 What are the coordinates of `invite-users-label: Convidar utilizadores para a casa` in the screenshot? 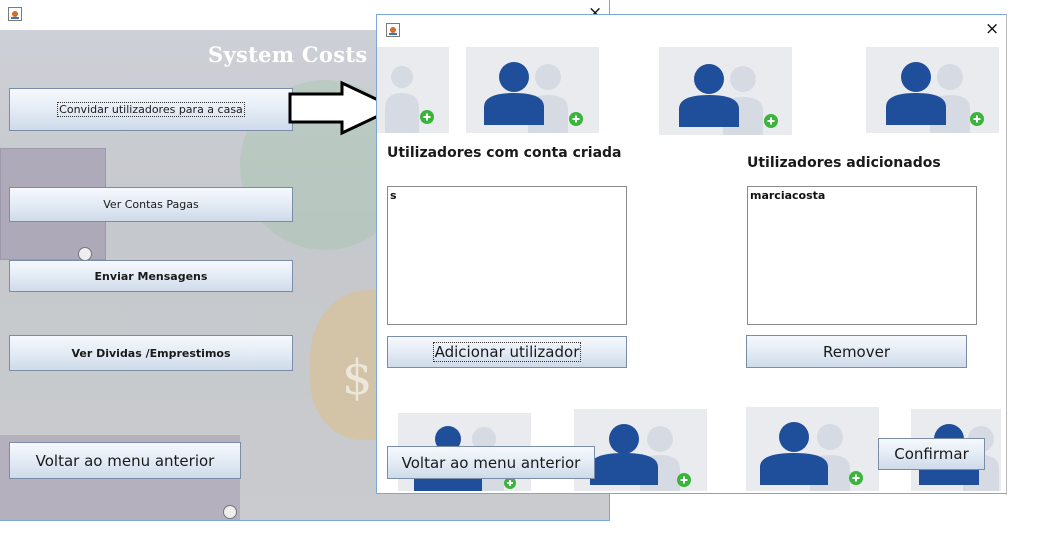 It's located at (151, 109).